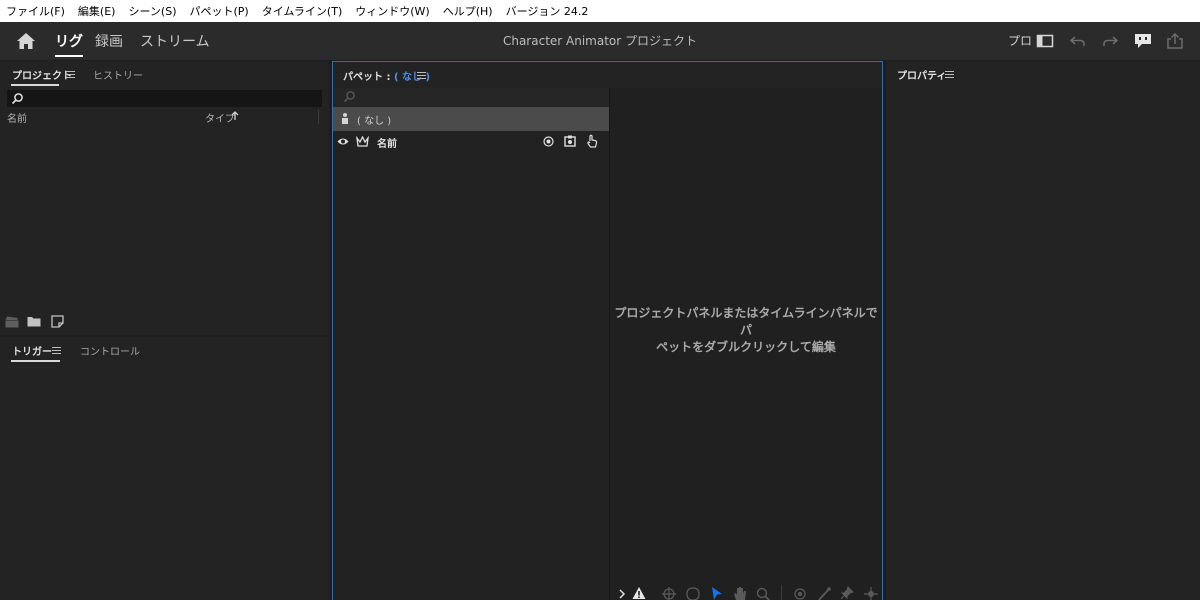  What do you see at coordinates (717, 593) in the screenshot?
I see `select-tool-icon` at bounding box center [717, 593].